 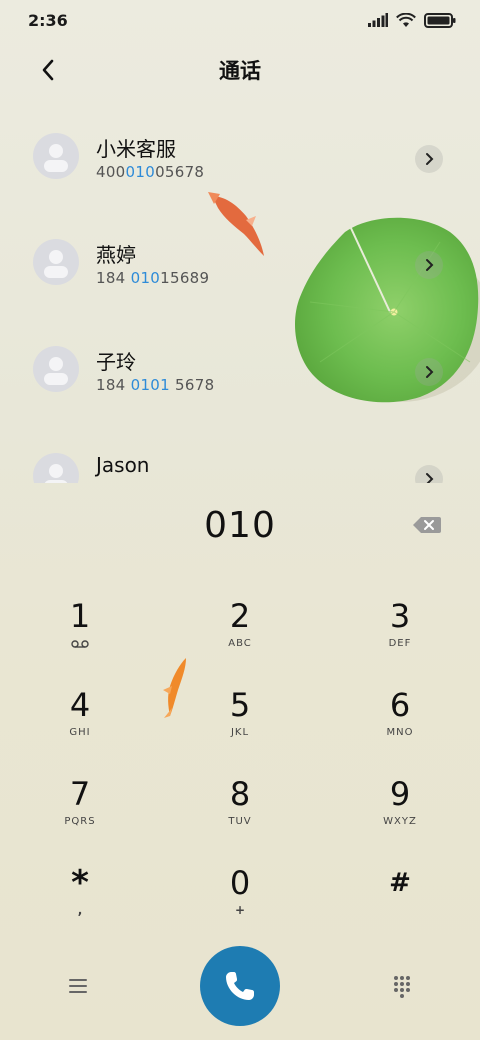 What do you see at coordinates (400, 903) in the screenshot?
I see `key-hash: #` at bounding box center [400, 903].